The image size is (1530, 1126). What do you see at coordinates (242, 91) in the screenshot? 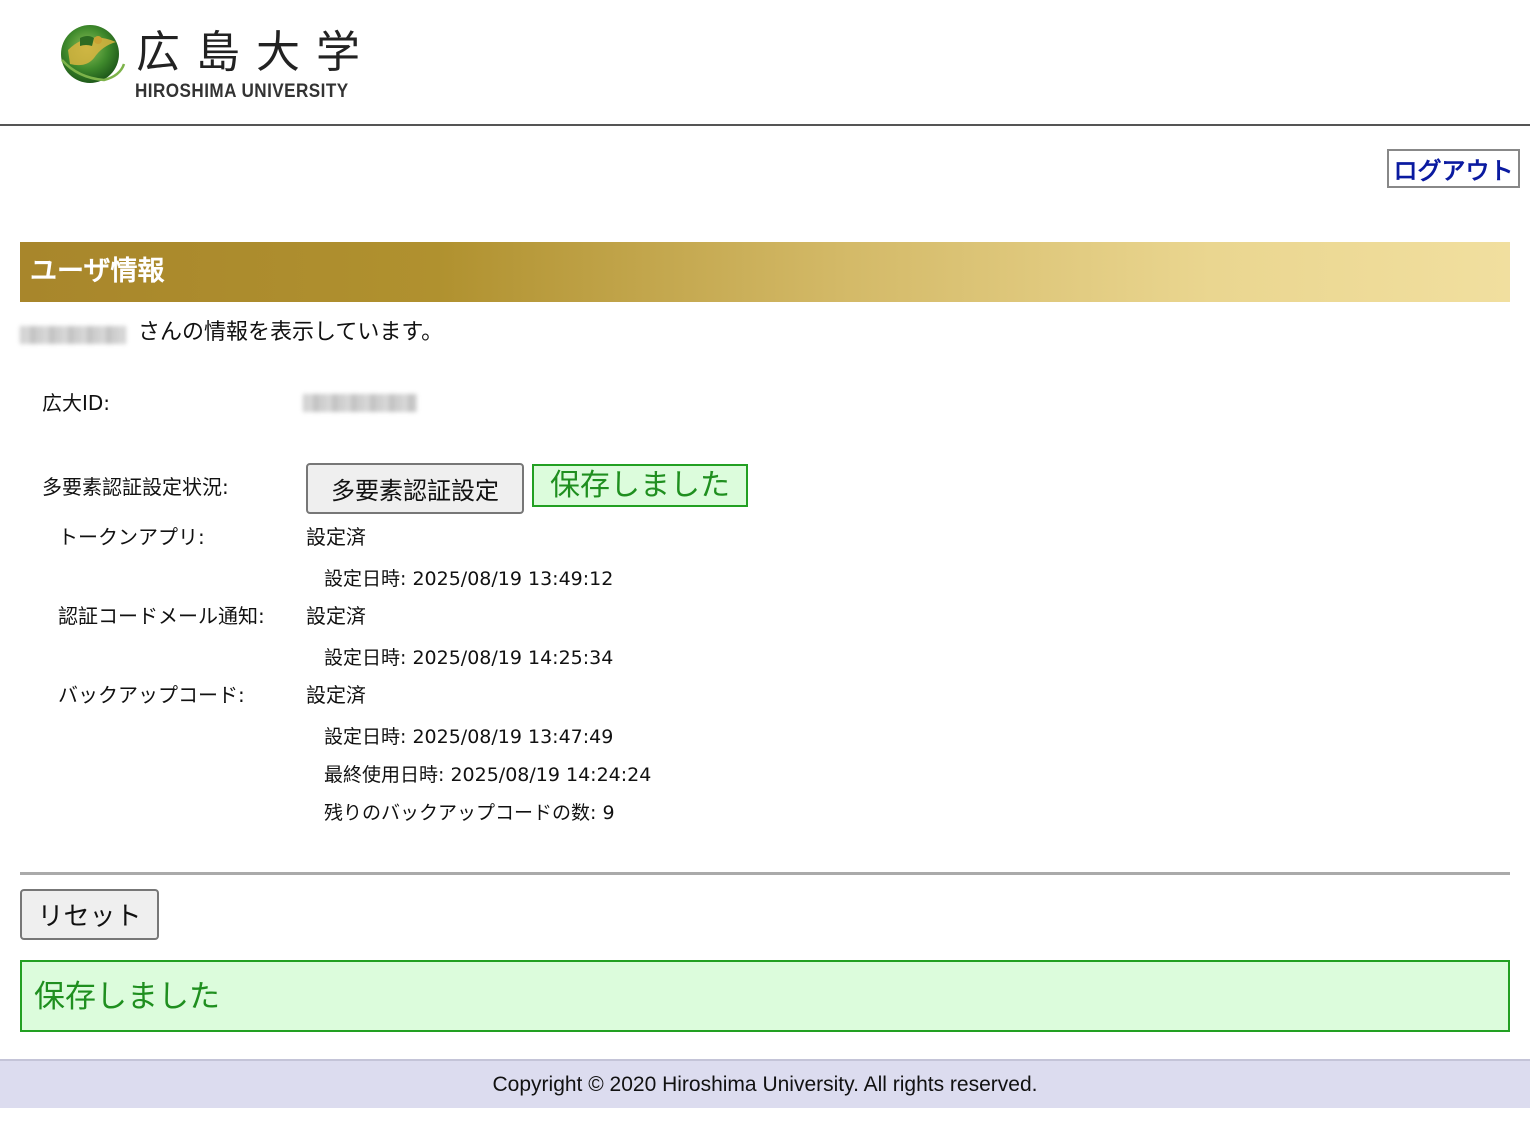
I see `logo-english-name: HIROSHIMA UNIVERSITY` at bounding box center [242, 91].